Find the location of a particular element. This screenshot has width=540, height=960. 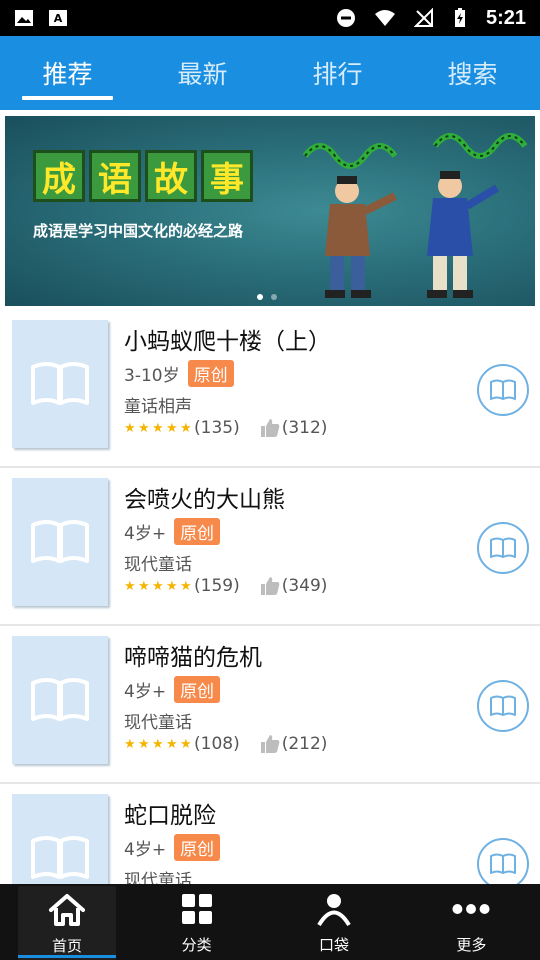

tab-search: 搜索 is located at coordinates (472, 73).